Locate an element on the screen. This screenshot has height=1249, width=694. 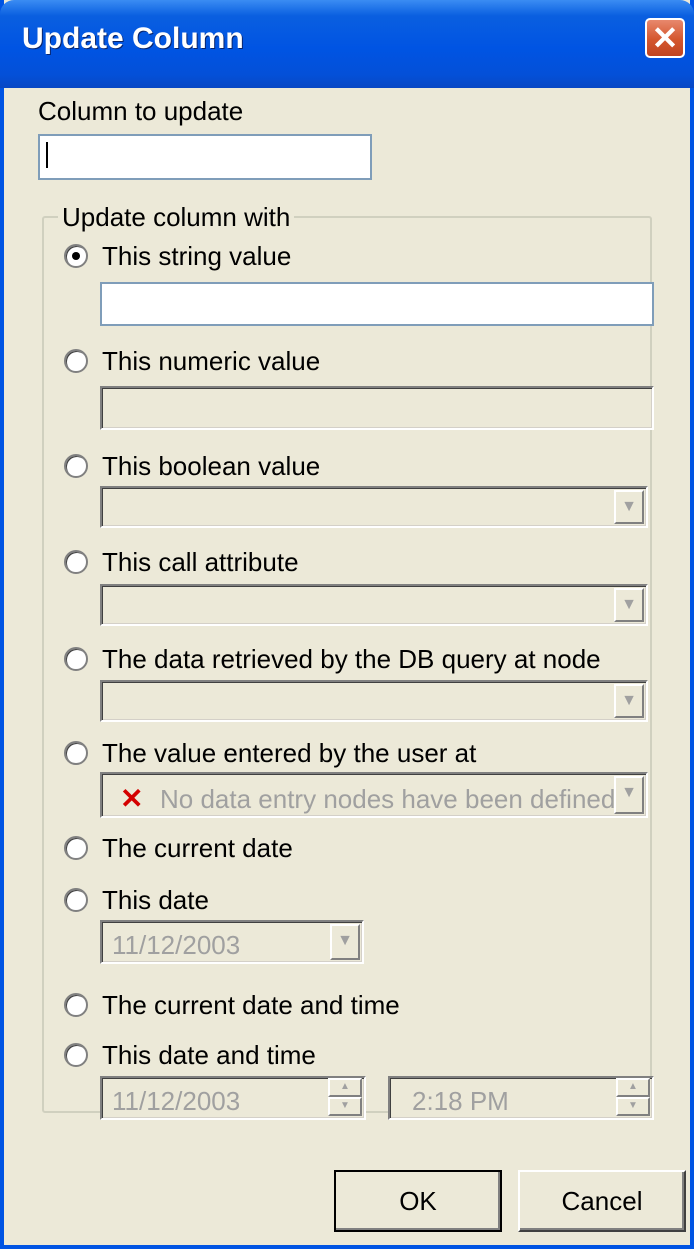
datetime-date-input: 11/12/2003 is located at coordinates (233, 1098).